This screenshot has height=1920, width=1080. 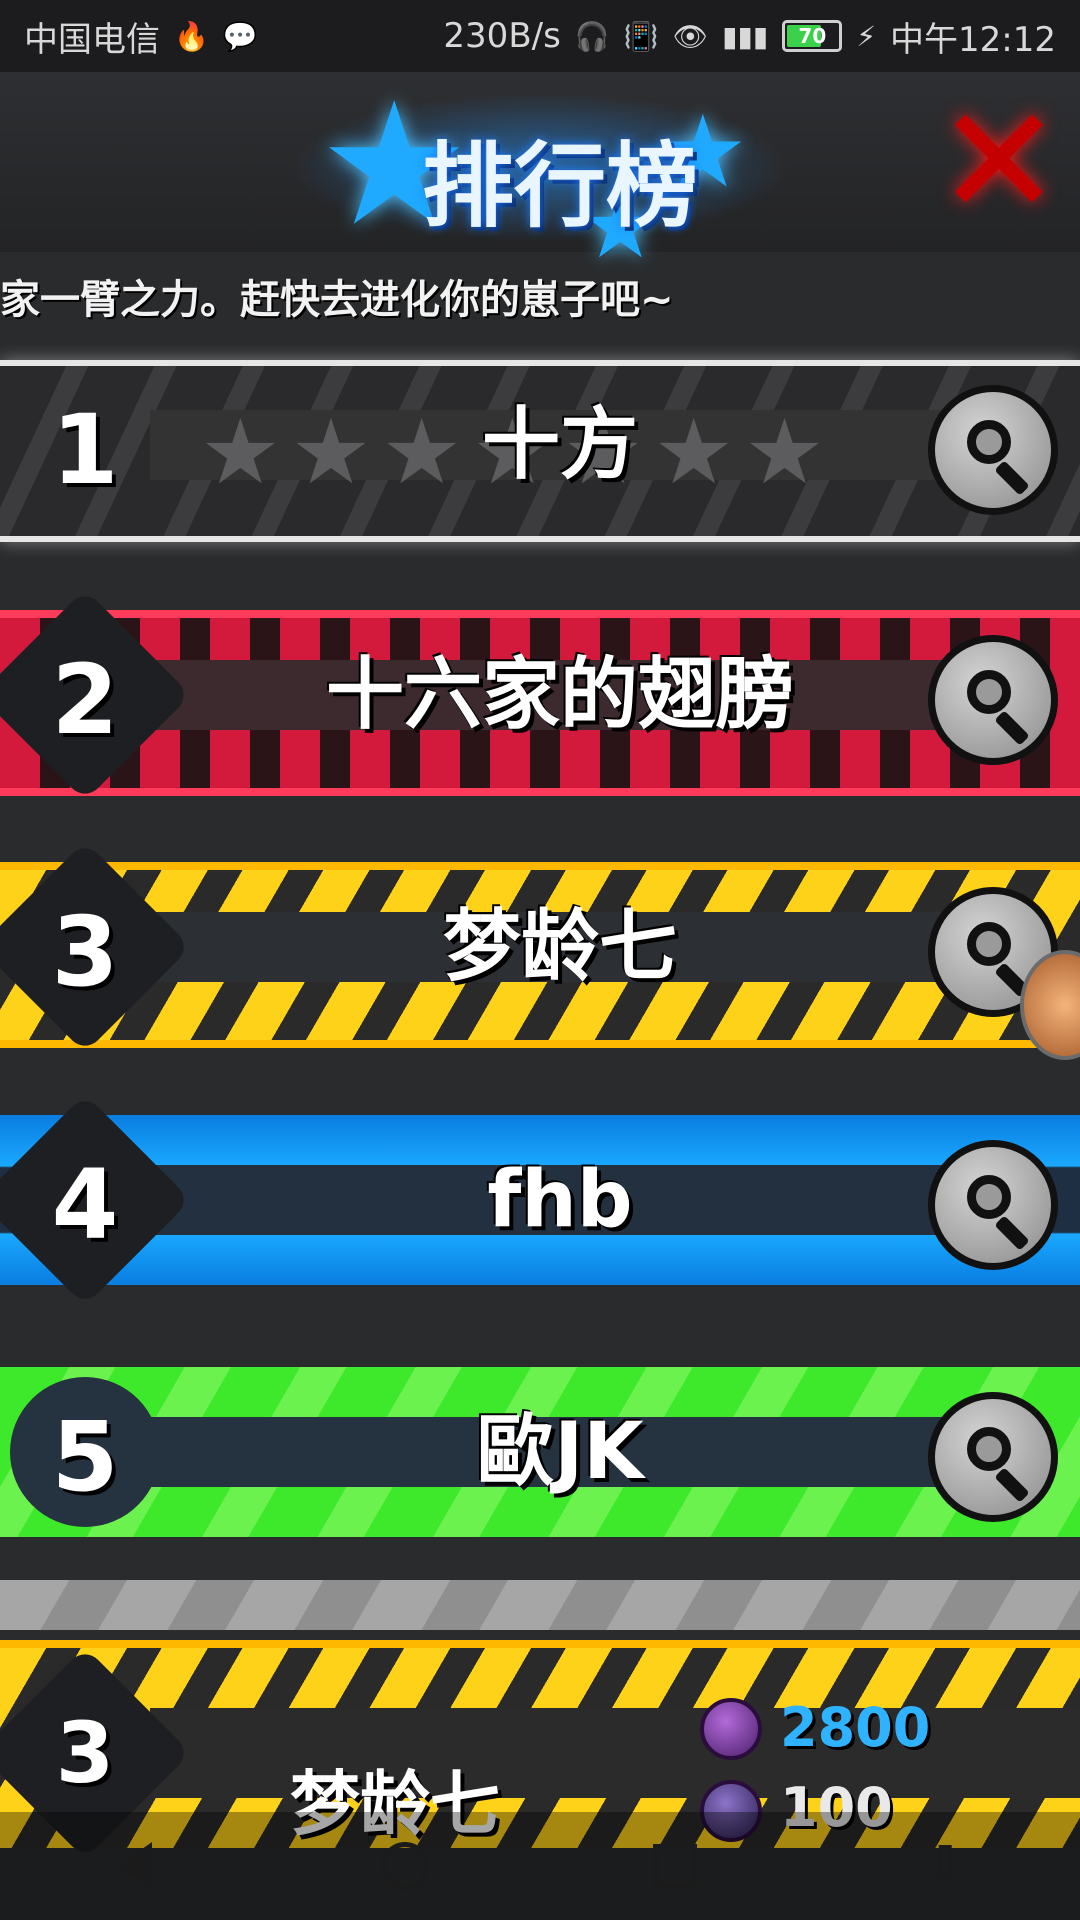 What do you see at coordinates (690, 36) in the screenshot?
I see `eye-icon: 👁` at bounding box center [690, 36].